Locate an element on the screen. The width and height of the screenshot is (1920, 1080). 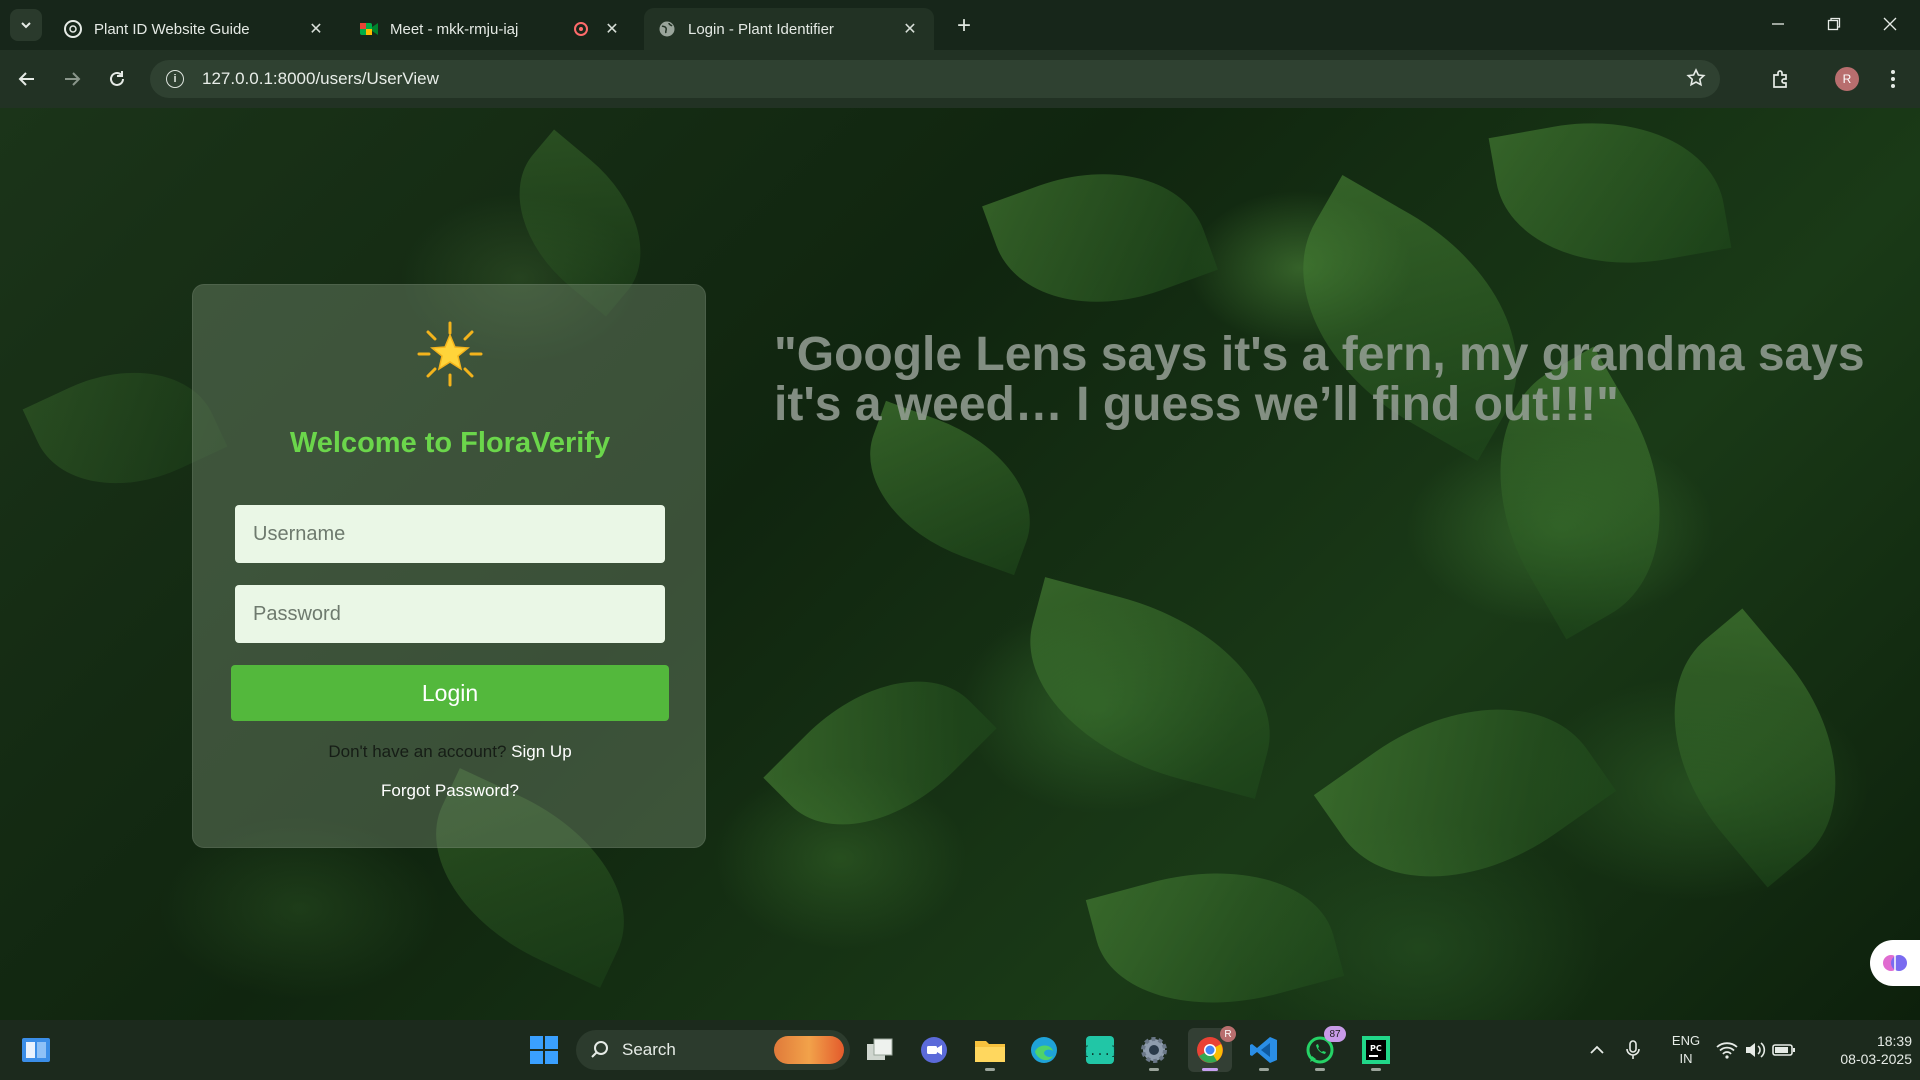
settings-button is located at coordinates (1154, 1050).